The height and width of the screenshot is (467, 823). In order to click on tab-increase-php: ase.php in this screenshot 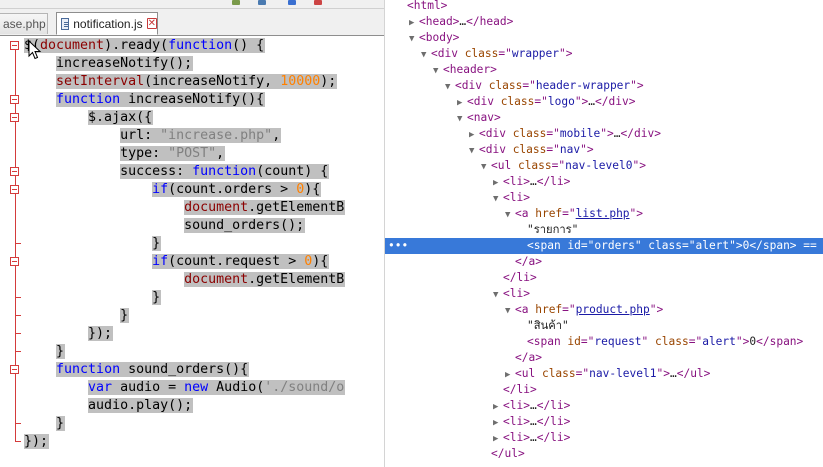, I will do `click(24, 23)`.